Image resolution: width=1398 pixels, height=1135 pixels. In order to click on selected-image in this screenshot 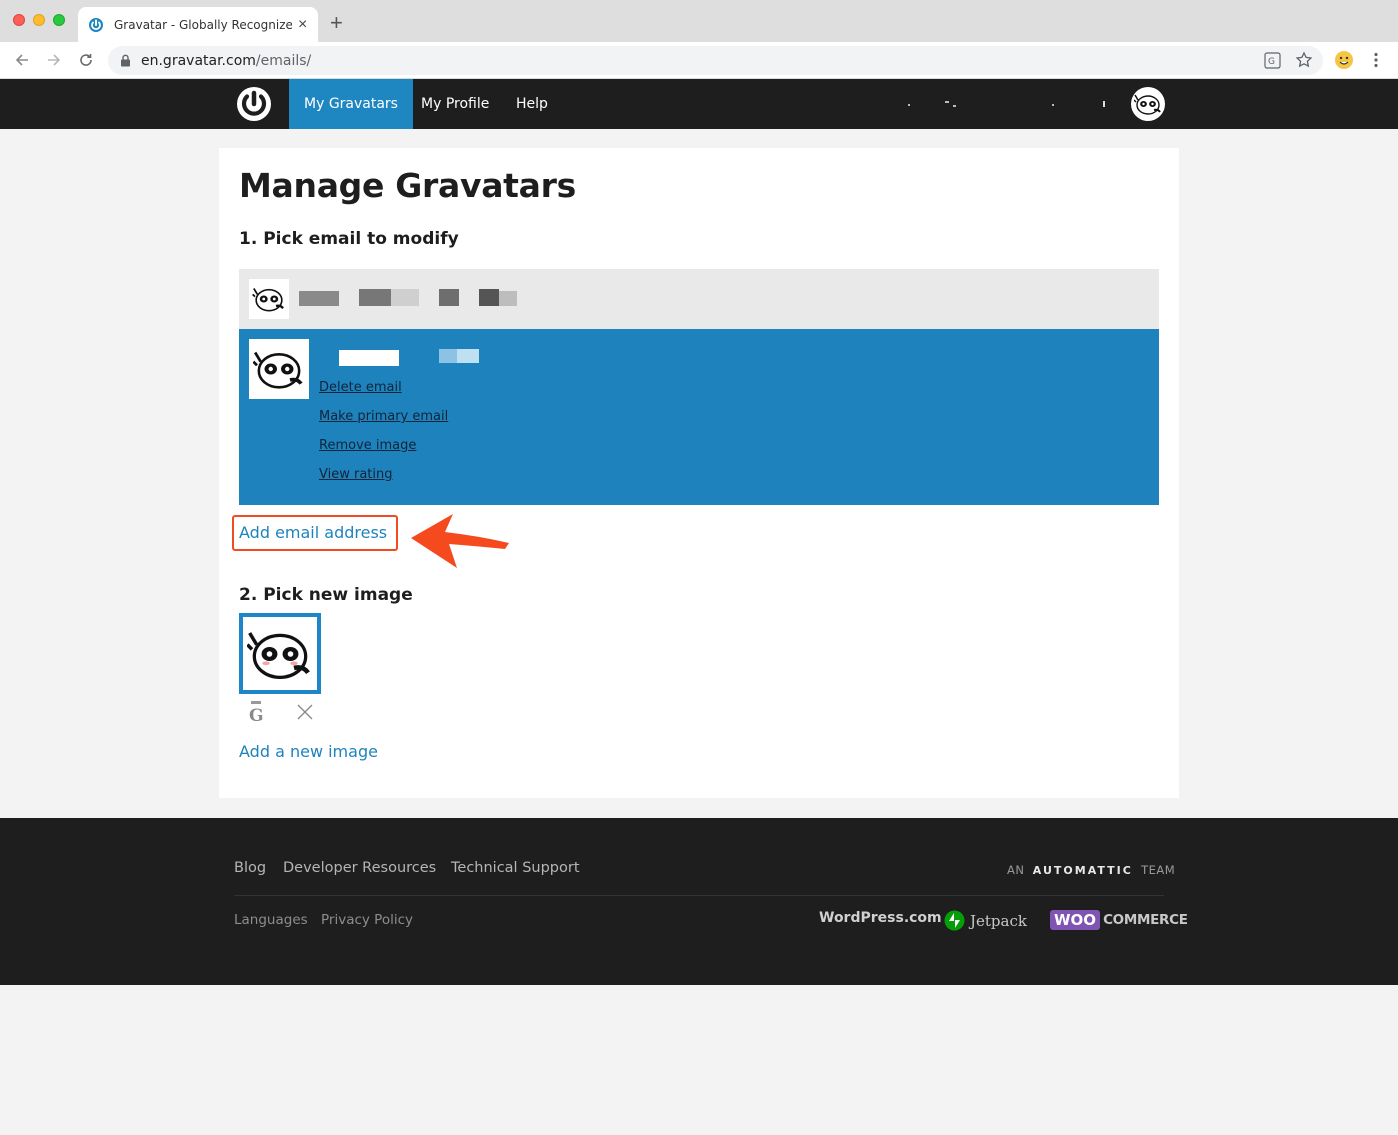, I will do `click(280, 653)`.